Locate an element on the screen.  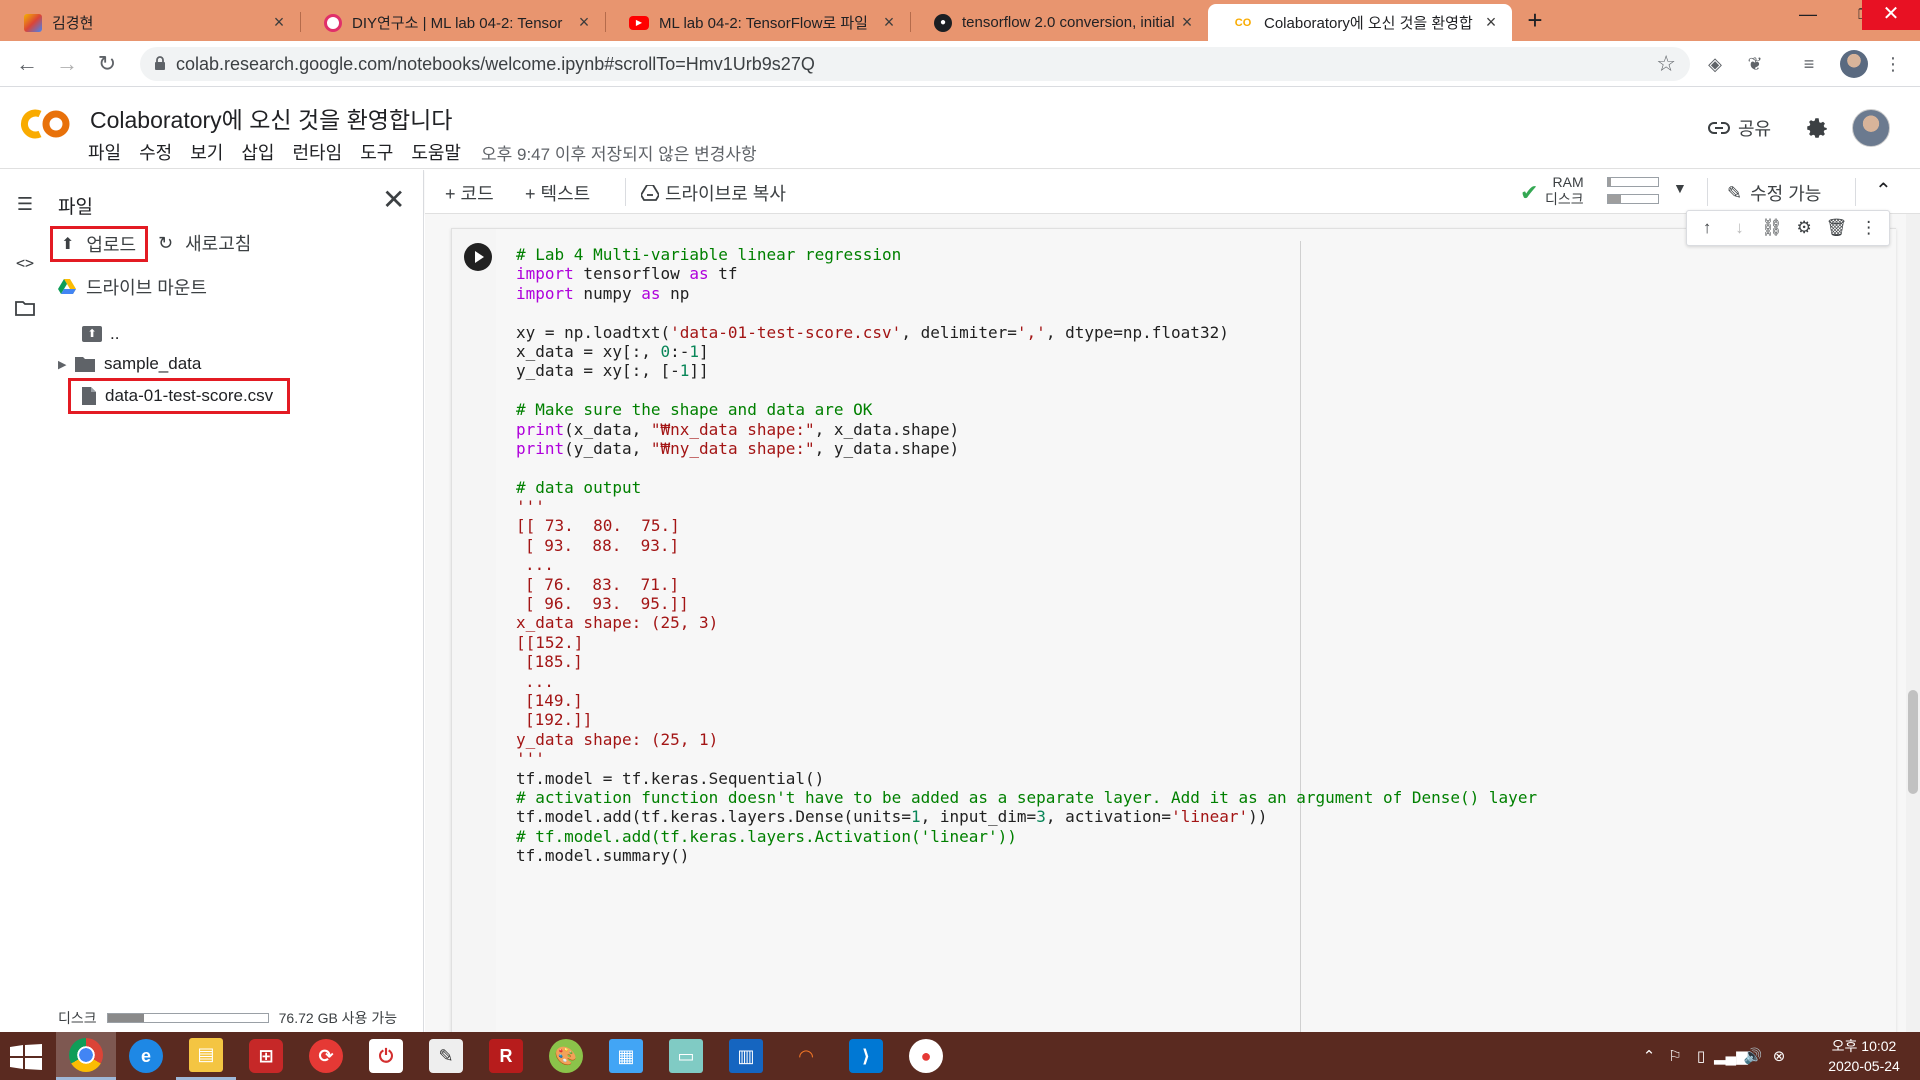
folder-row: ▶ sample_data is located at coordinates (129, 364).